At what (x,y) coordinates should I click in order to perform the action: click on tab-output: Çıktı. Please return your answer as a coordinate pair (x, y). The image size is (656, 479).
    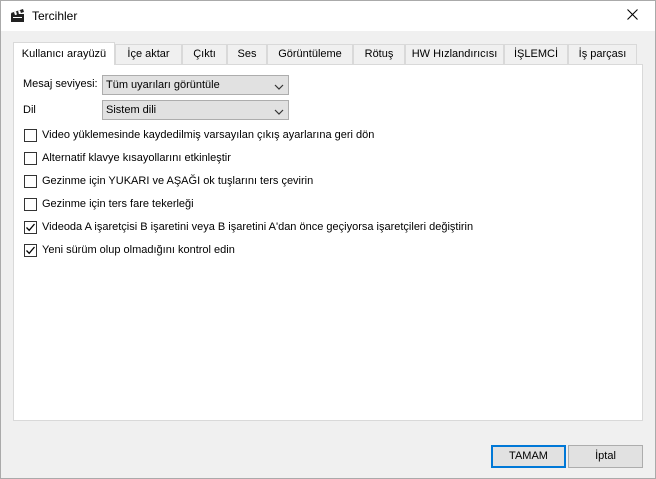
    Looking at the image, I should click on (204, 54).